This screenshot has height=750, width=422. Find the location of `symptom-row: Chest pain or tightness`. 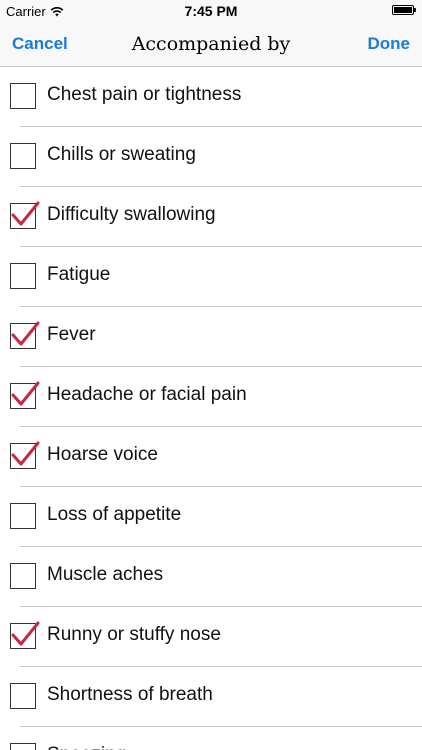

symptom-row: Chest pain or tightness is located at coordinates (211, 97).